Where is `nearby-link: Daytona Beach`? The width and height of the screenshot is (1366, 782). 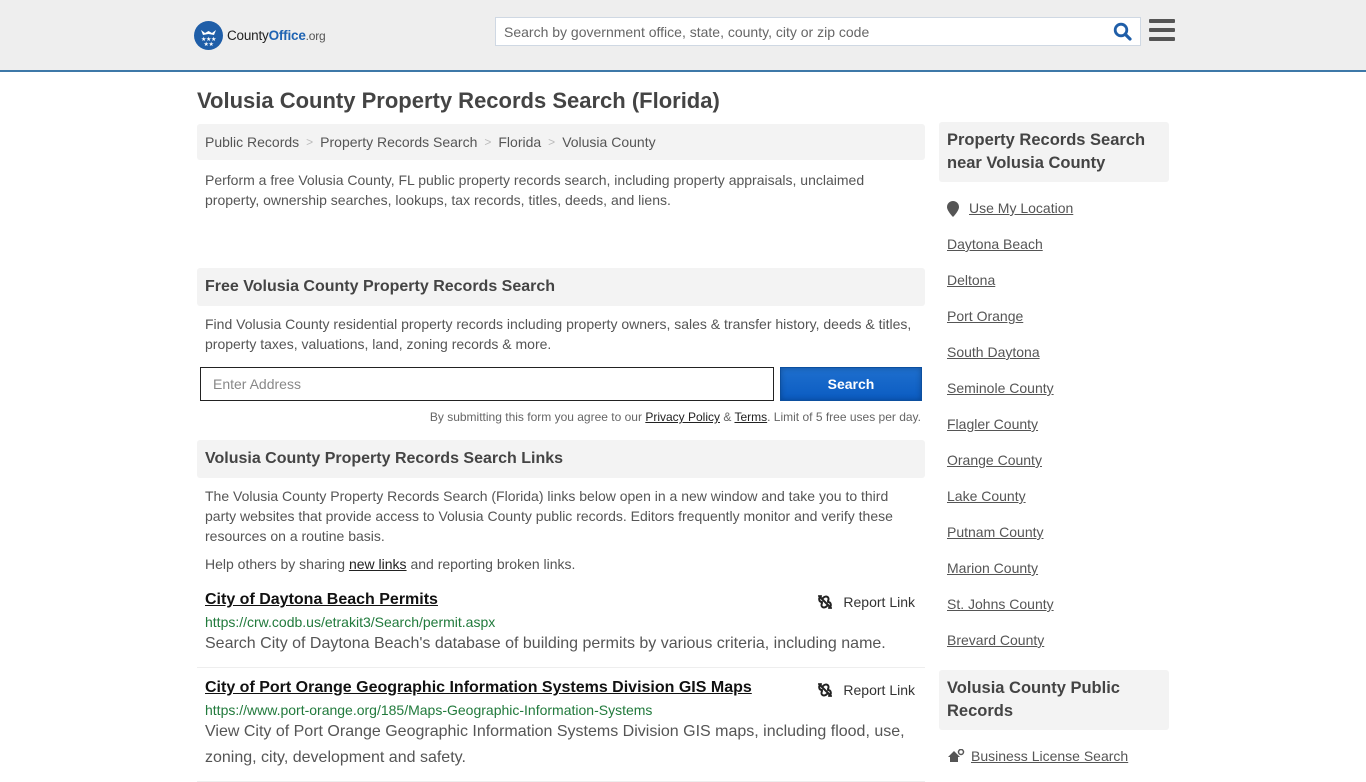 nearby-link: Daytona Beach is located at coordinates (995, 244).